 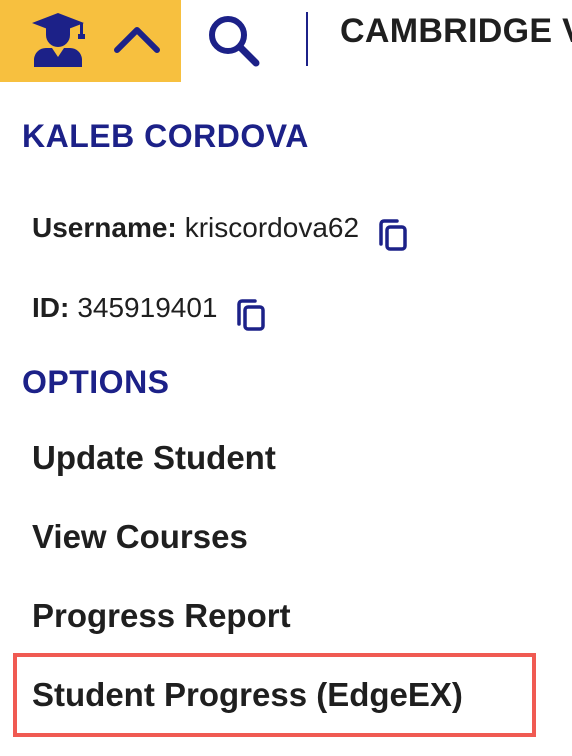 I want to click on menu-item-view-courses: View Courses, so click(x=140, y=537).